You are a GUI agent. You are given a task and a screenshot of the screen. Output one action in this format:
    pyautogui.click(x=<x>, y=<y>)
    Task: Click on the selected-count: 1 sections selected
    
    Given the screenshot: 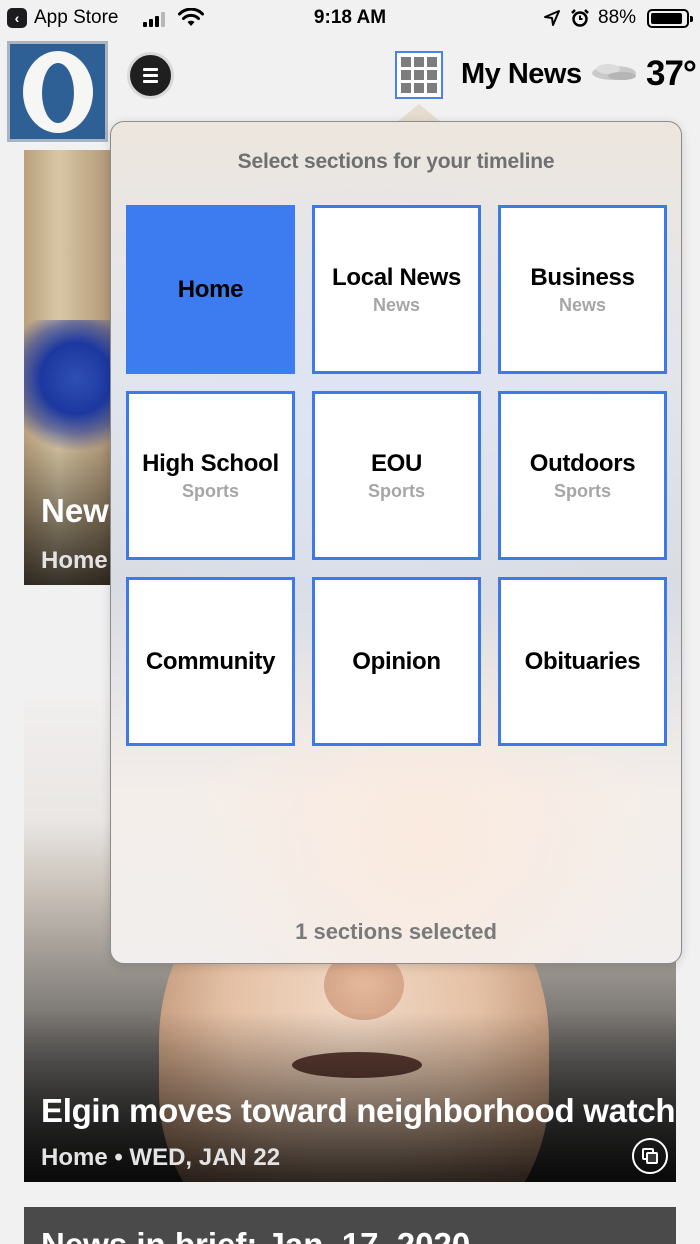 What is the action you would take?
    pyautogui.click(x=396, y=931)
    